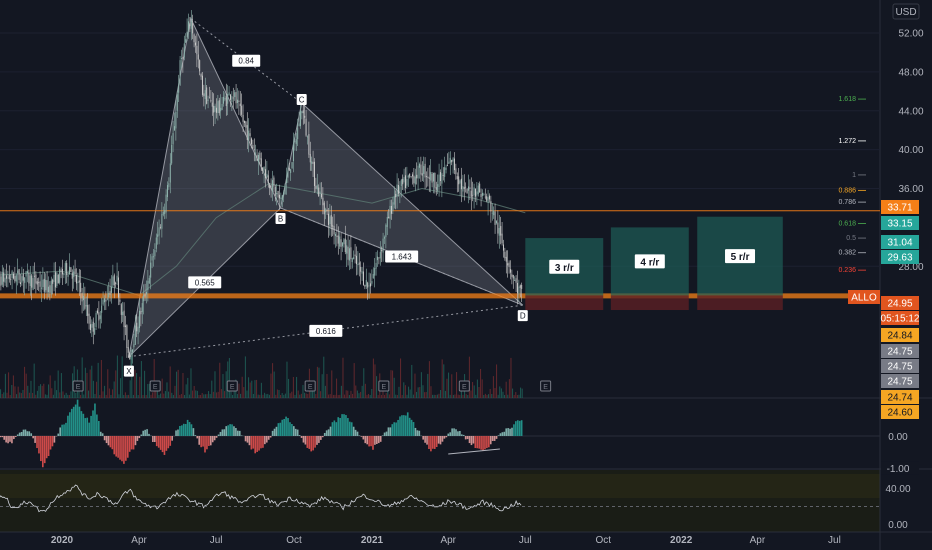  I want to click on time-axis-label: Apr, so click(758, 540).